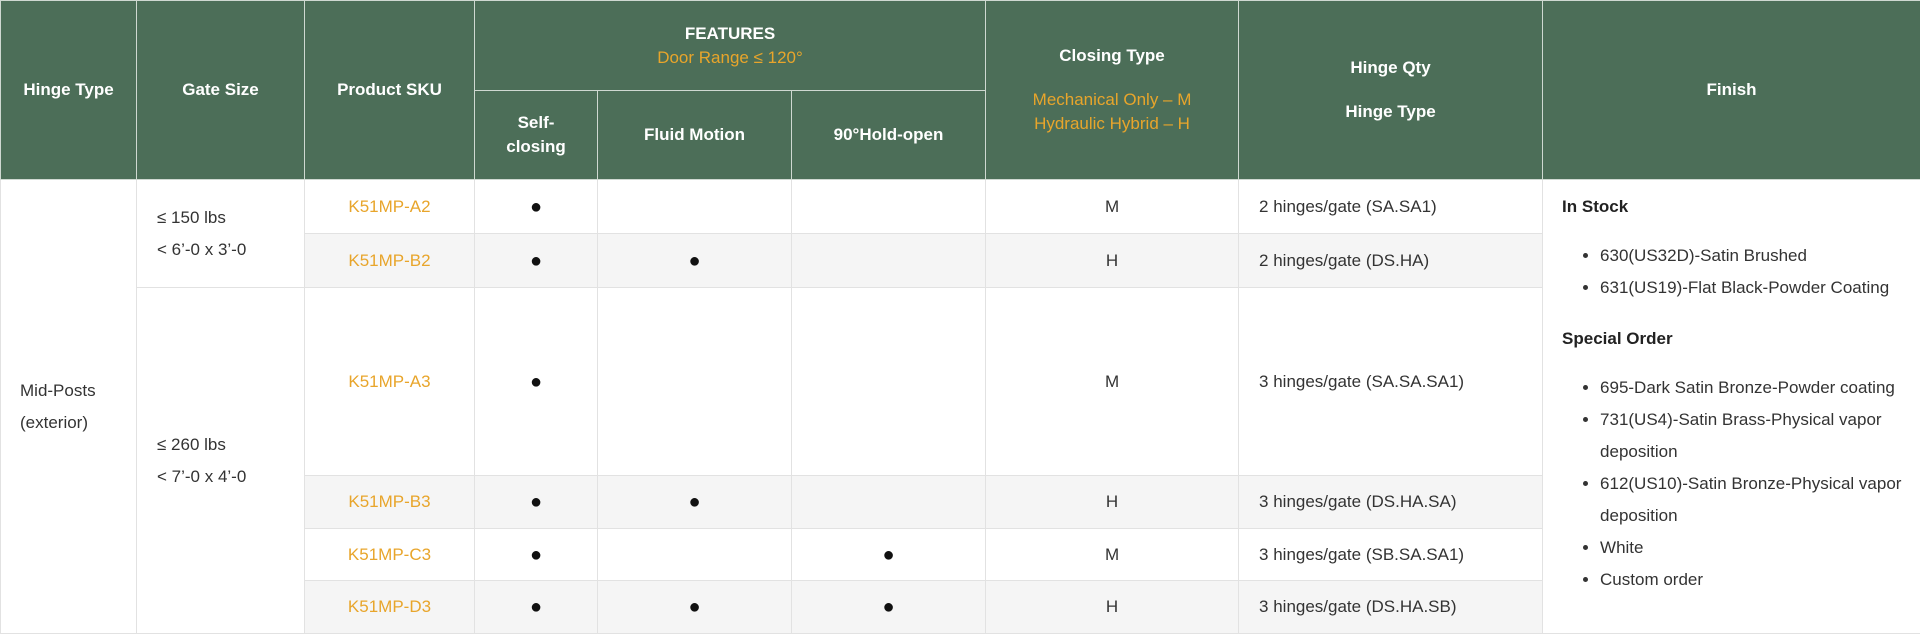 Image resolution: width=1920 pixels, height=637 pixels. Describe the element at coordinates (68, 406) in the screenshot. I see `hinge-type-cell: Mid-Posts (exterior)` at that location.